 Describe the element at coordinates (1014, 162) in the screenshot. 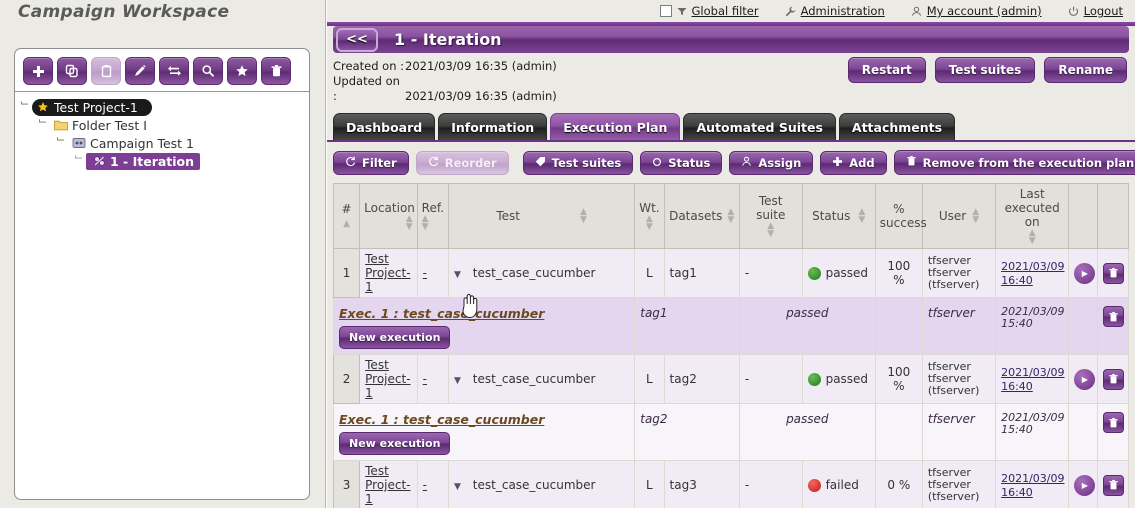

I see `remove-from-execution-plan-button: Remove from the execution plan` at that location.